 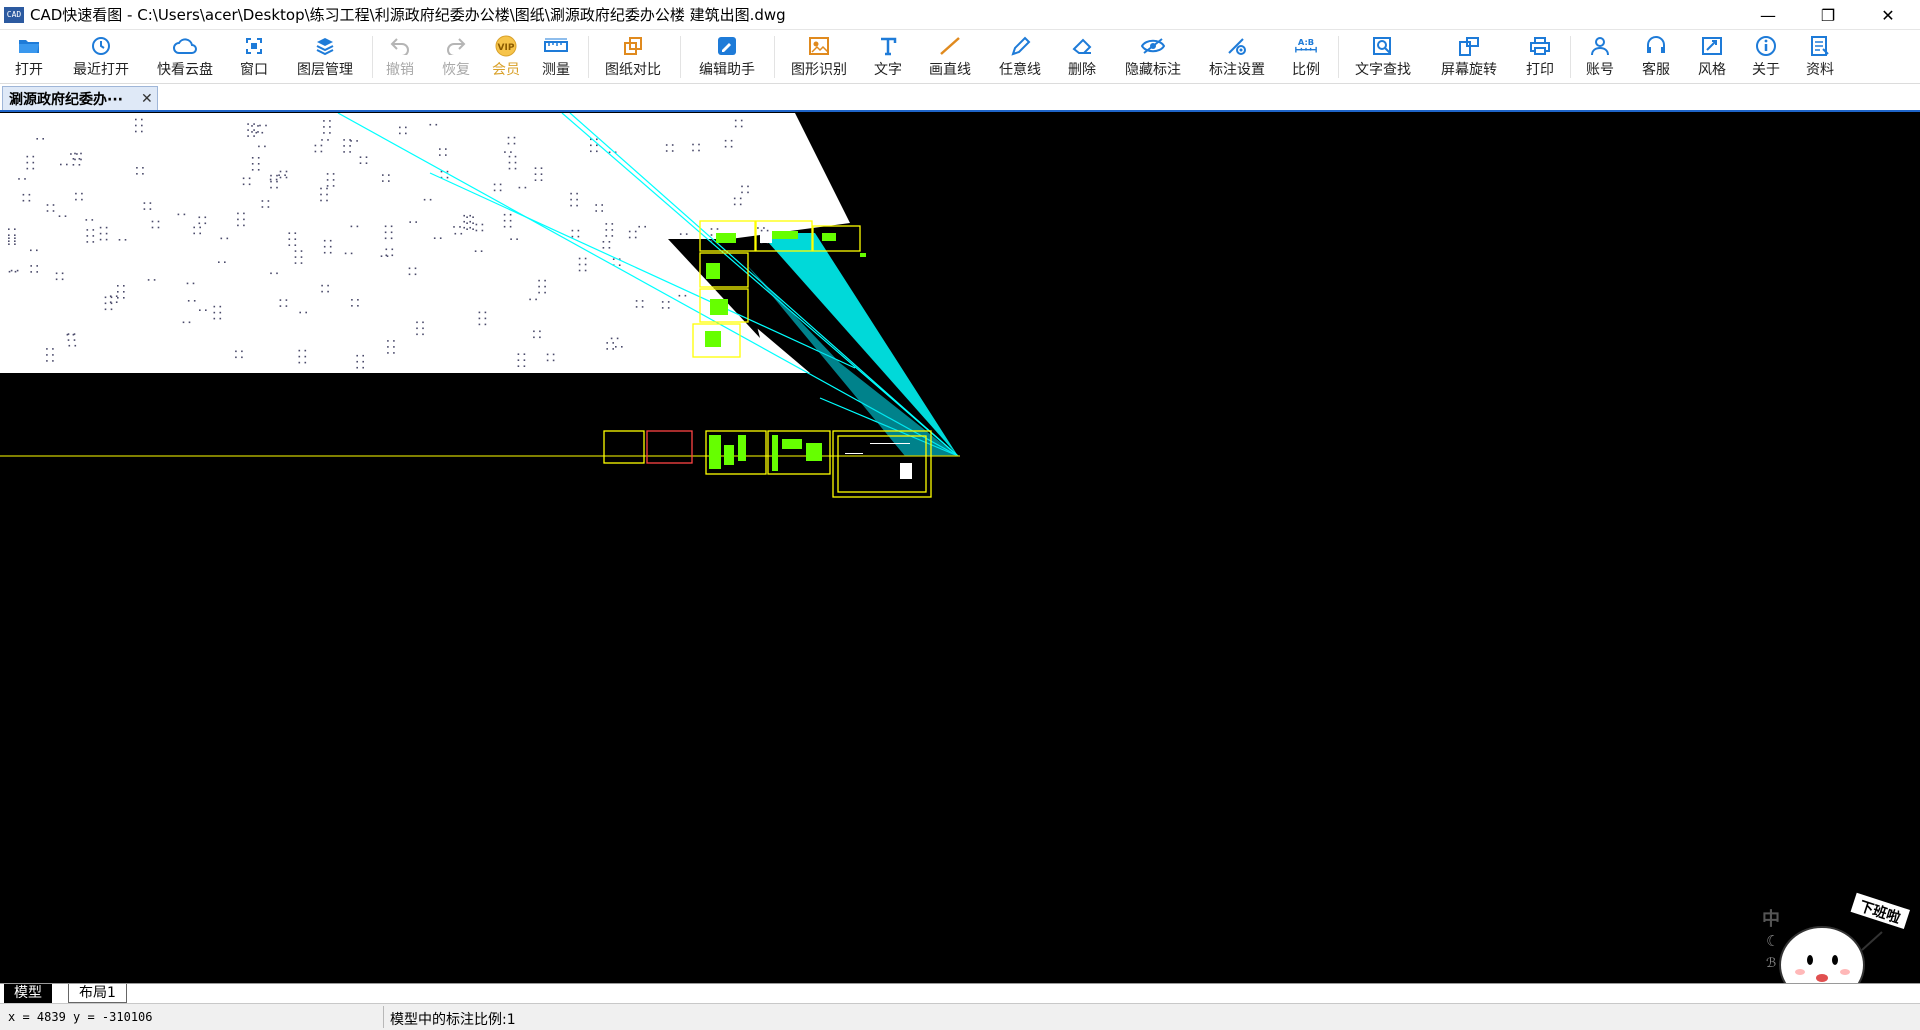 I want to click on layers-icon, so click(x=325, y=46).